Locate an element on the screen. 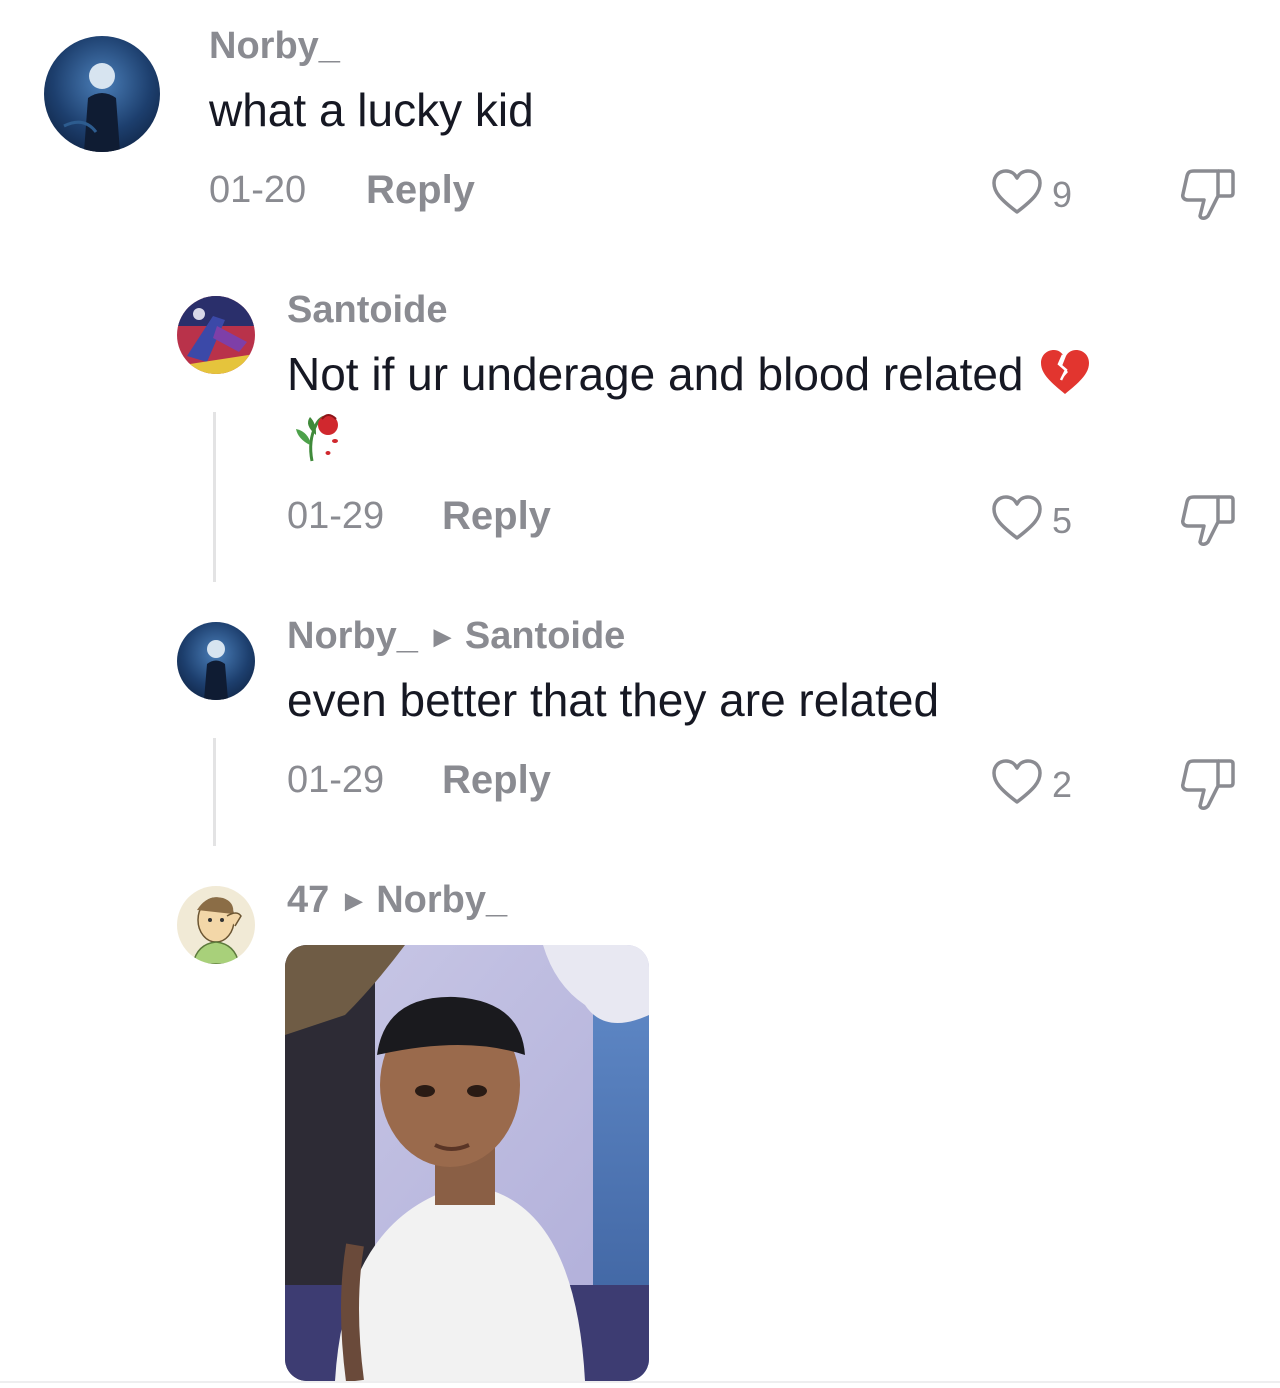 This screenshot has height=1388, width=1280. author-name: Norby_ is located at coordinates (352, 636).